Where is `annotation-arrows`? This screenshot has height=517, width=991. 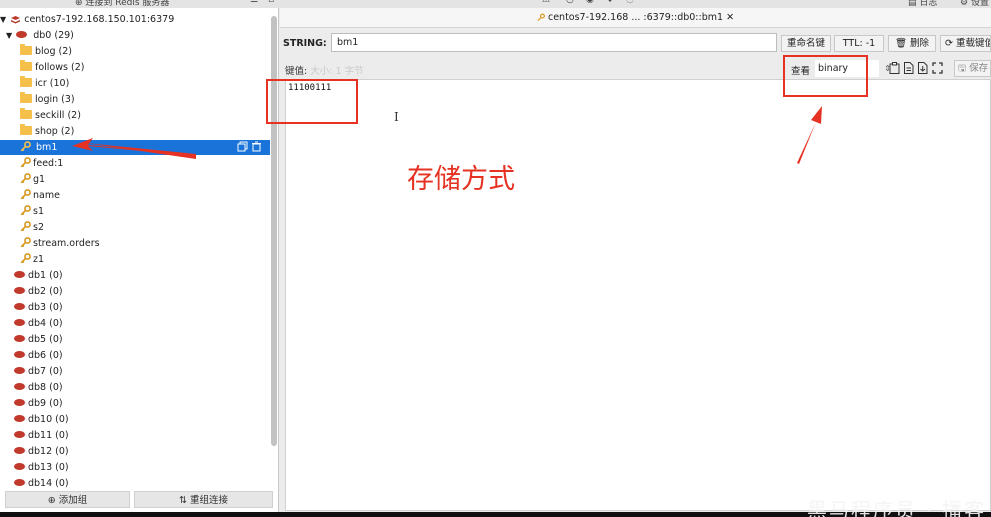 annotation-arrows is located at coordinates (447, 135).